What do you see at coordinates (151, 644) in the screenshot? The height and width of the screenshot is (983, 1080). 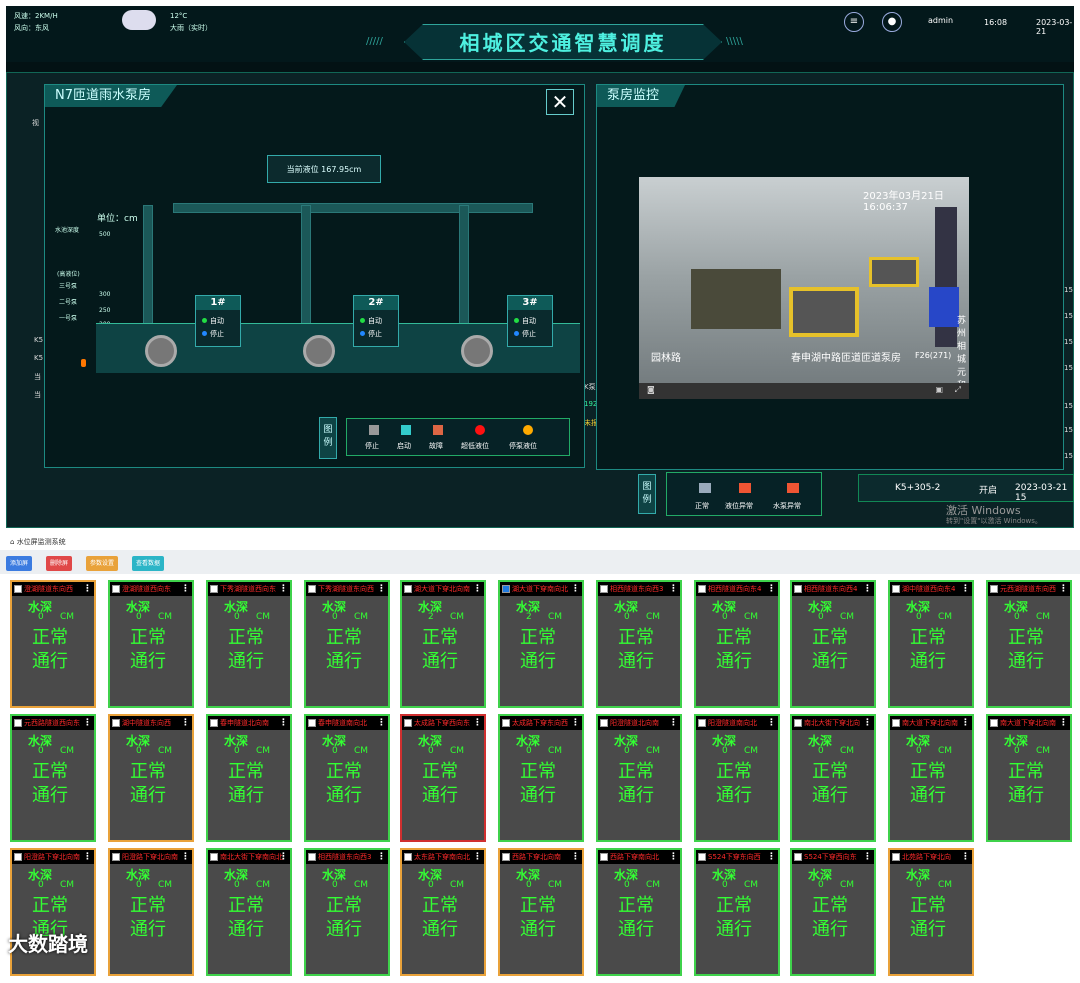 I see `water-level-card: 澄湖隧道西向东 ⋮ 水深 0 CM 正常 通行` at bounding box center [151, 644].